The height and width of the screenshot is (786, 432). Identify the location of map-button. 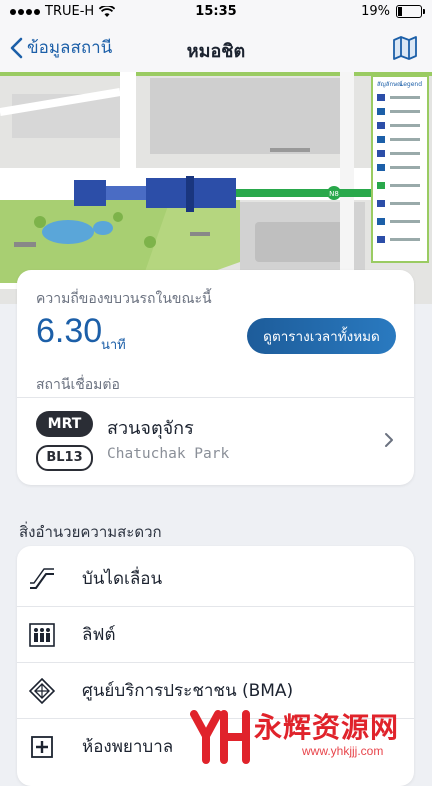
(405, 50).